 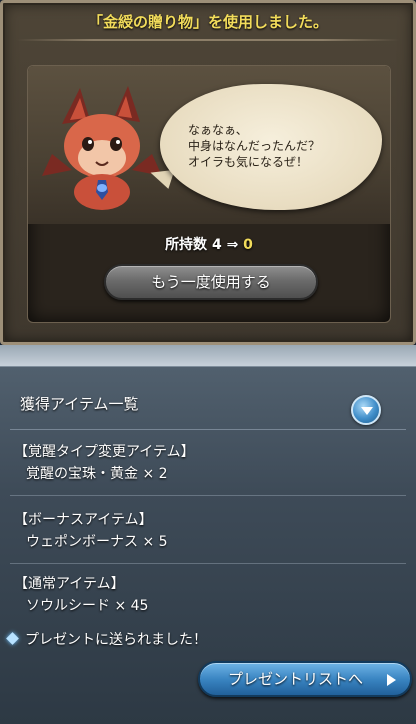 What do you see at coordinates (116, 640) in the screenshot?
I see `sent-message: プレゼントに送られました！` at bounding box center [116, 640].